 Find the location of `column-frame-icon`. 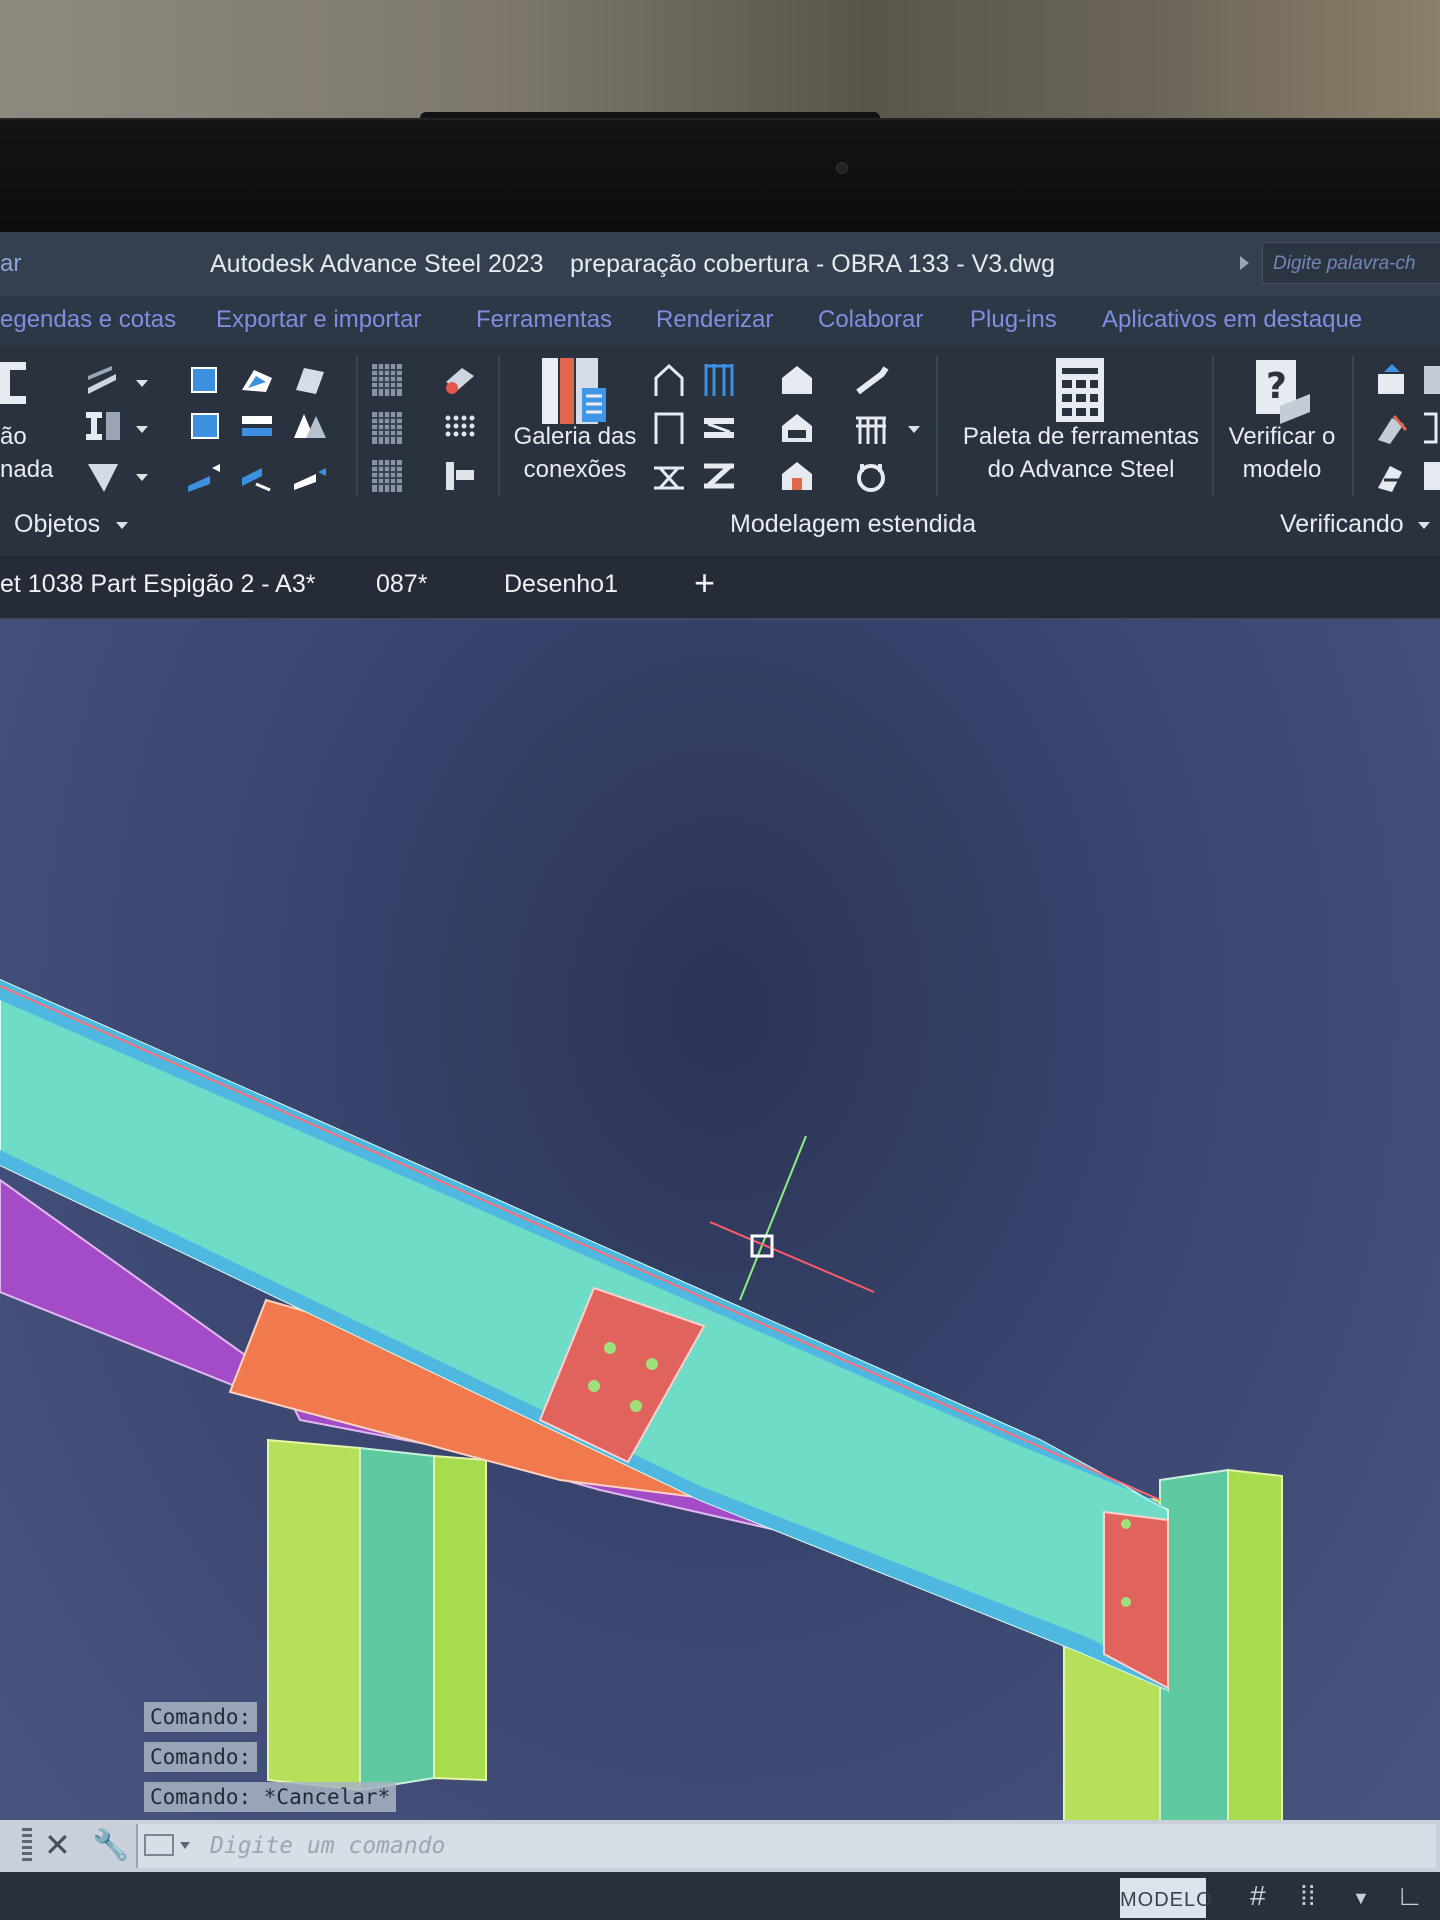

column-frame-icon is located at coordinates (719, 380).